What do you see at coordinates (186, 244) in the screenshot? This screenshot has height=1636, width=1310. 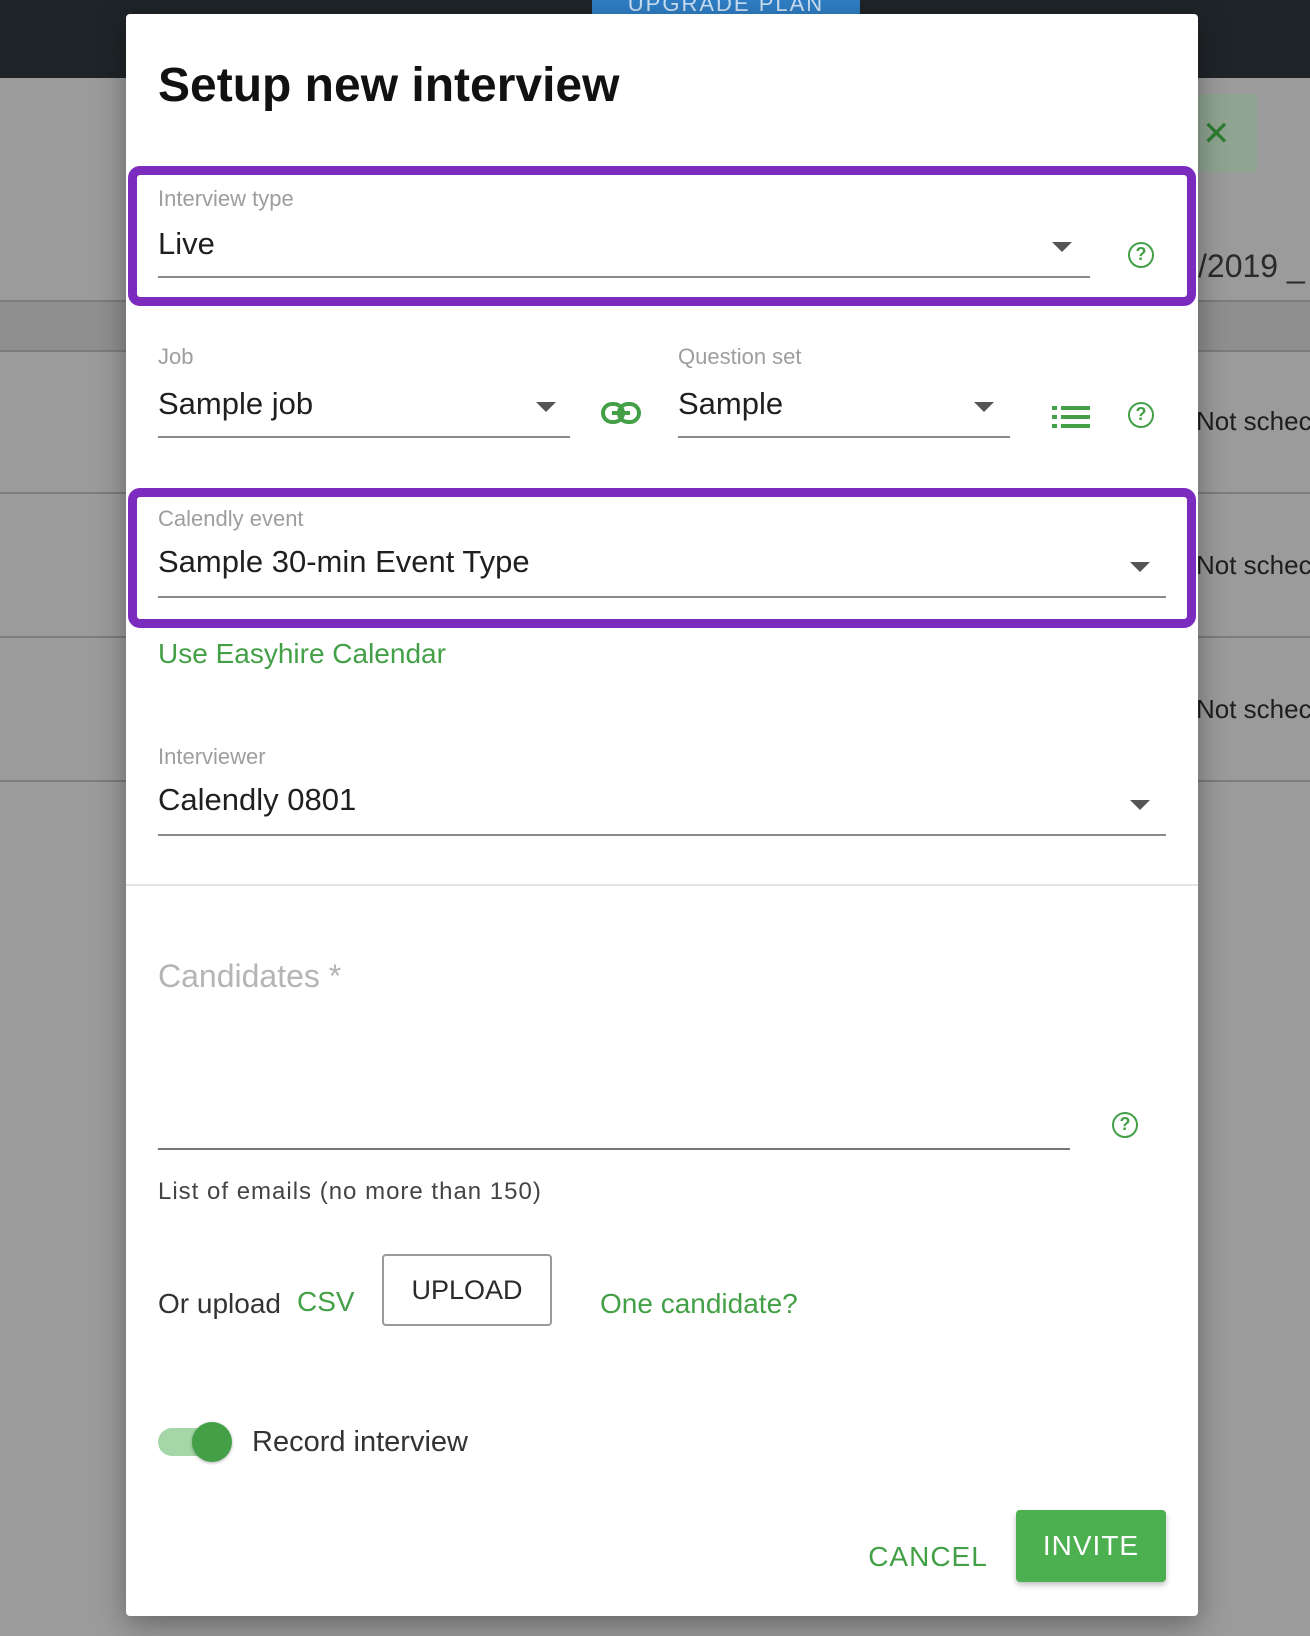 I see `interview-type-select: Live` at bounding box center [186, 244].